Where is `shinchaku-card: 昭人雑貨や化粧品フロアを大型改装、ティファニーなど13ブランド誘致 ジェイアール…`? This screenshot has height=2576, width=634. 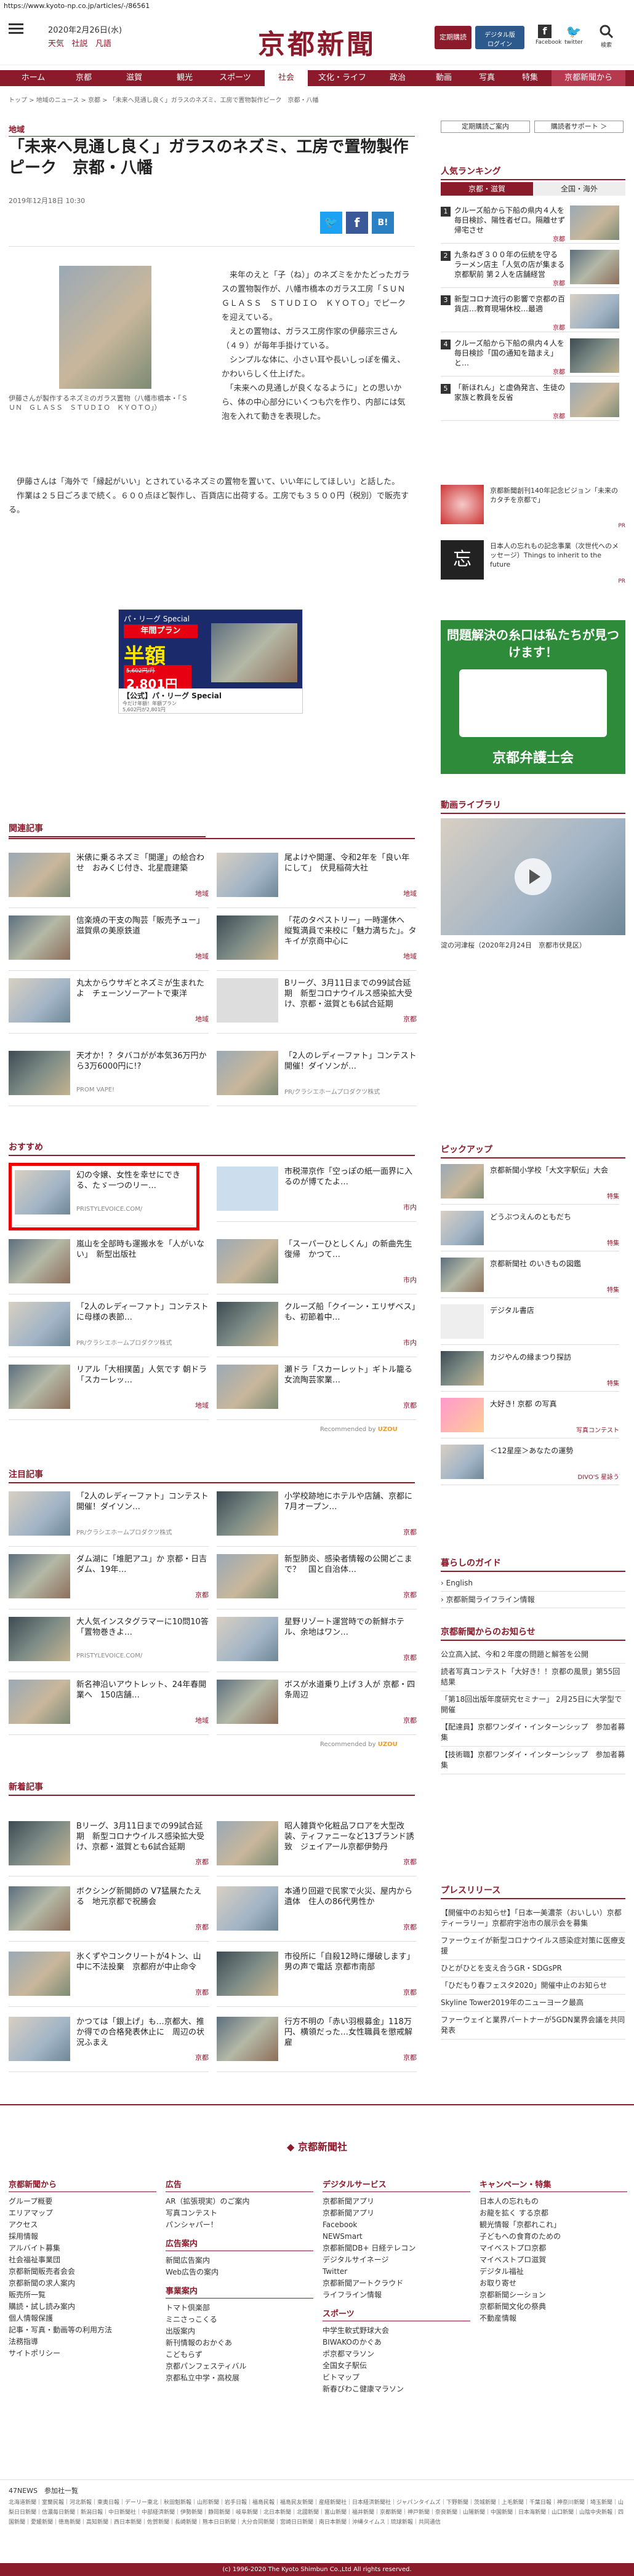 shinchaku-card: 昭人雑貨や化粧品フロアを大型改装、ティファニーなど13ブランド誘致 ジェイアール… is located at coordinates (317, 1848).